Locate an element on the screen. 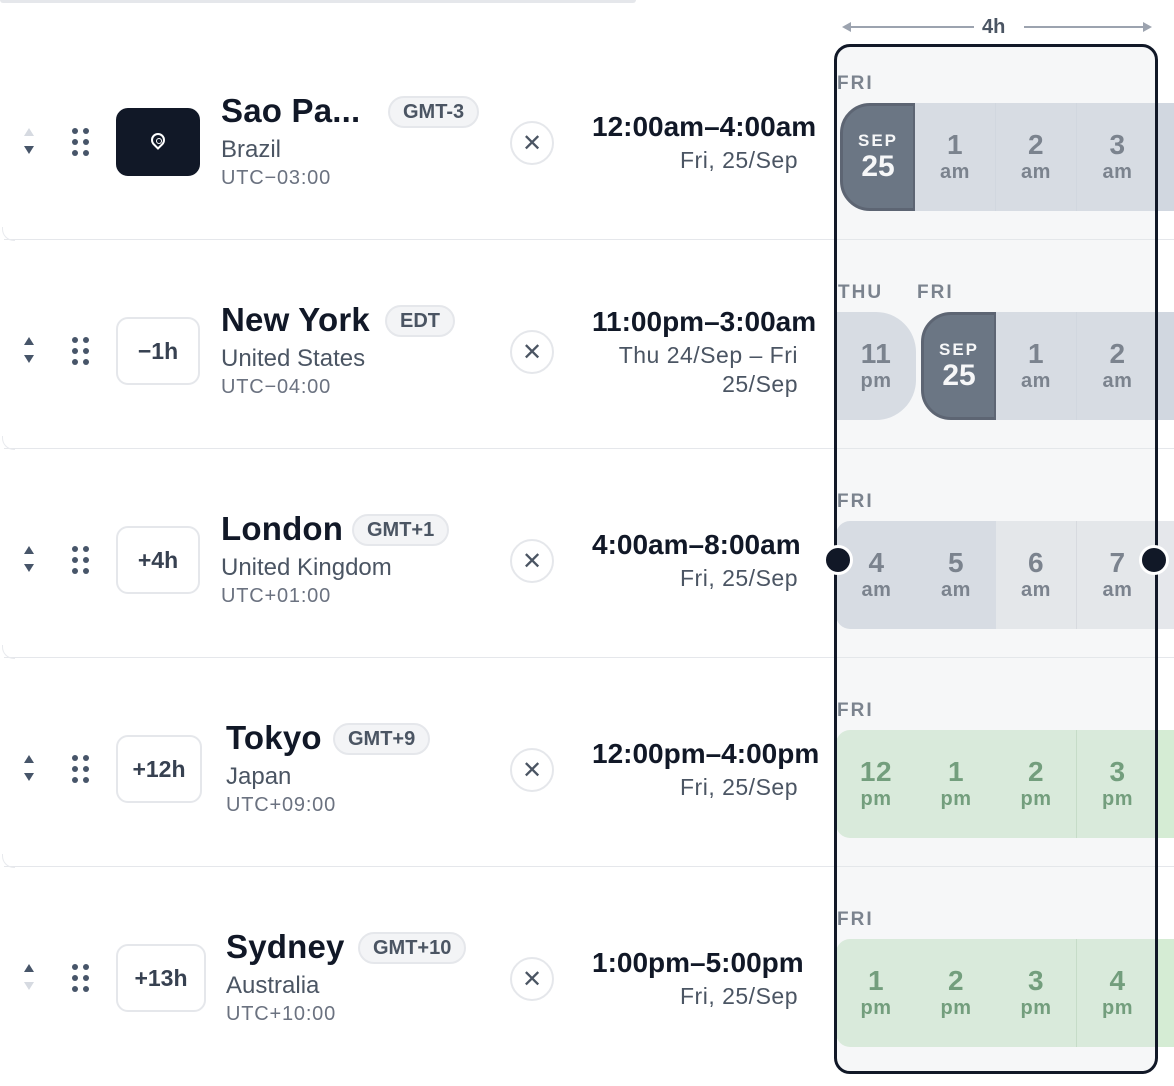 This screenshot has height=1086, width=1174. timezone-abbreviation-badge: GMT-3 is located at coordinates (434, 112).